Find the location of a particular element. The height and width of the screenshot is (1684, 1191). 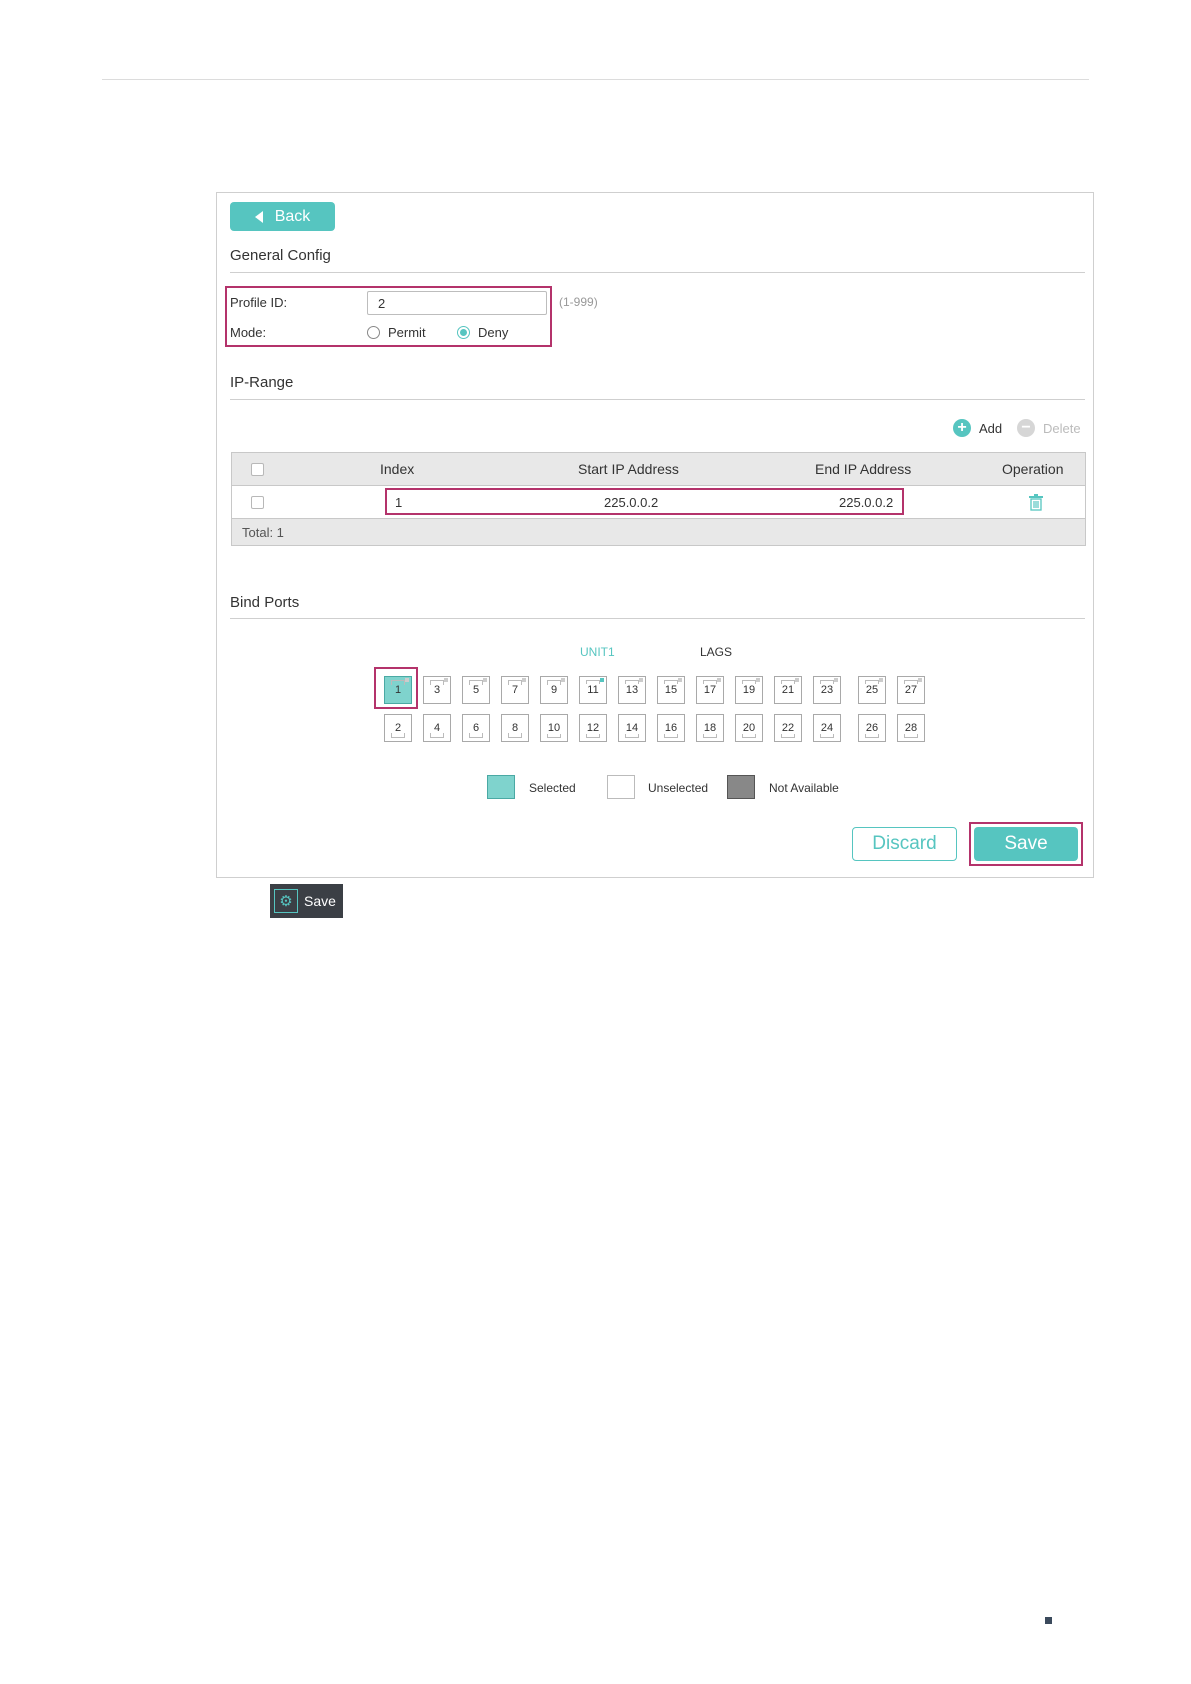

port-24: 24 is located at coordinates (827, 728).